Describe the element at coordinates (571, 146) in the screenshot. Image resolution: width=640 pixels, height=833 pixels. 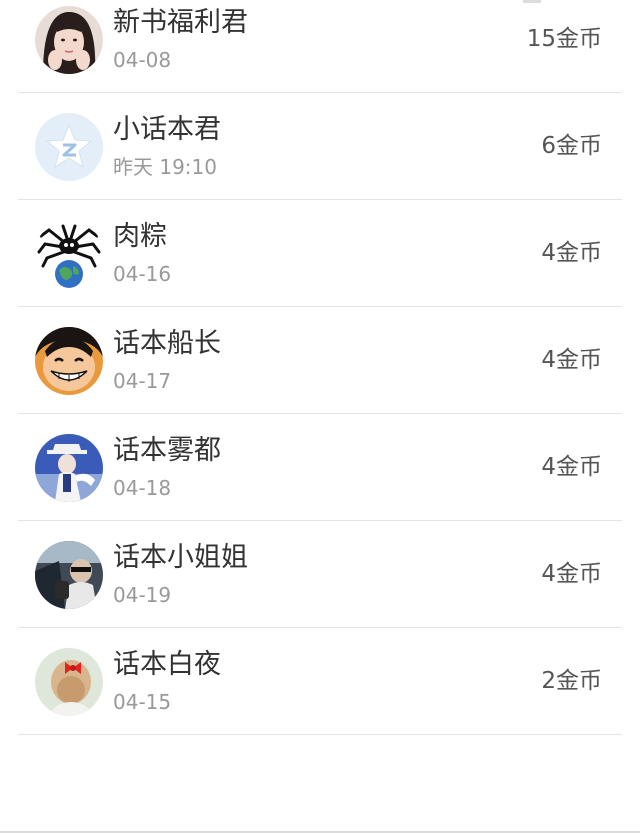
I see `coin-amount: 6金币` at that location.